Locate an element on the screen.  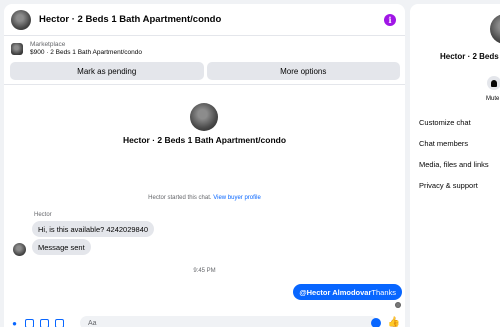
avatar is located at coordinates (21, 19).